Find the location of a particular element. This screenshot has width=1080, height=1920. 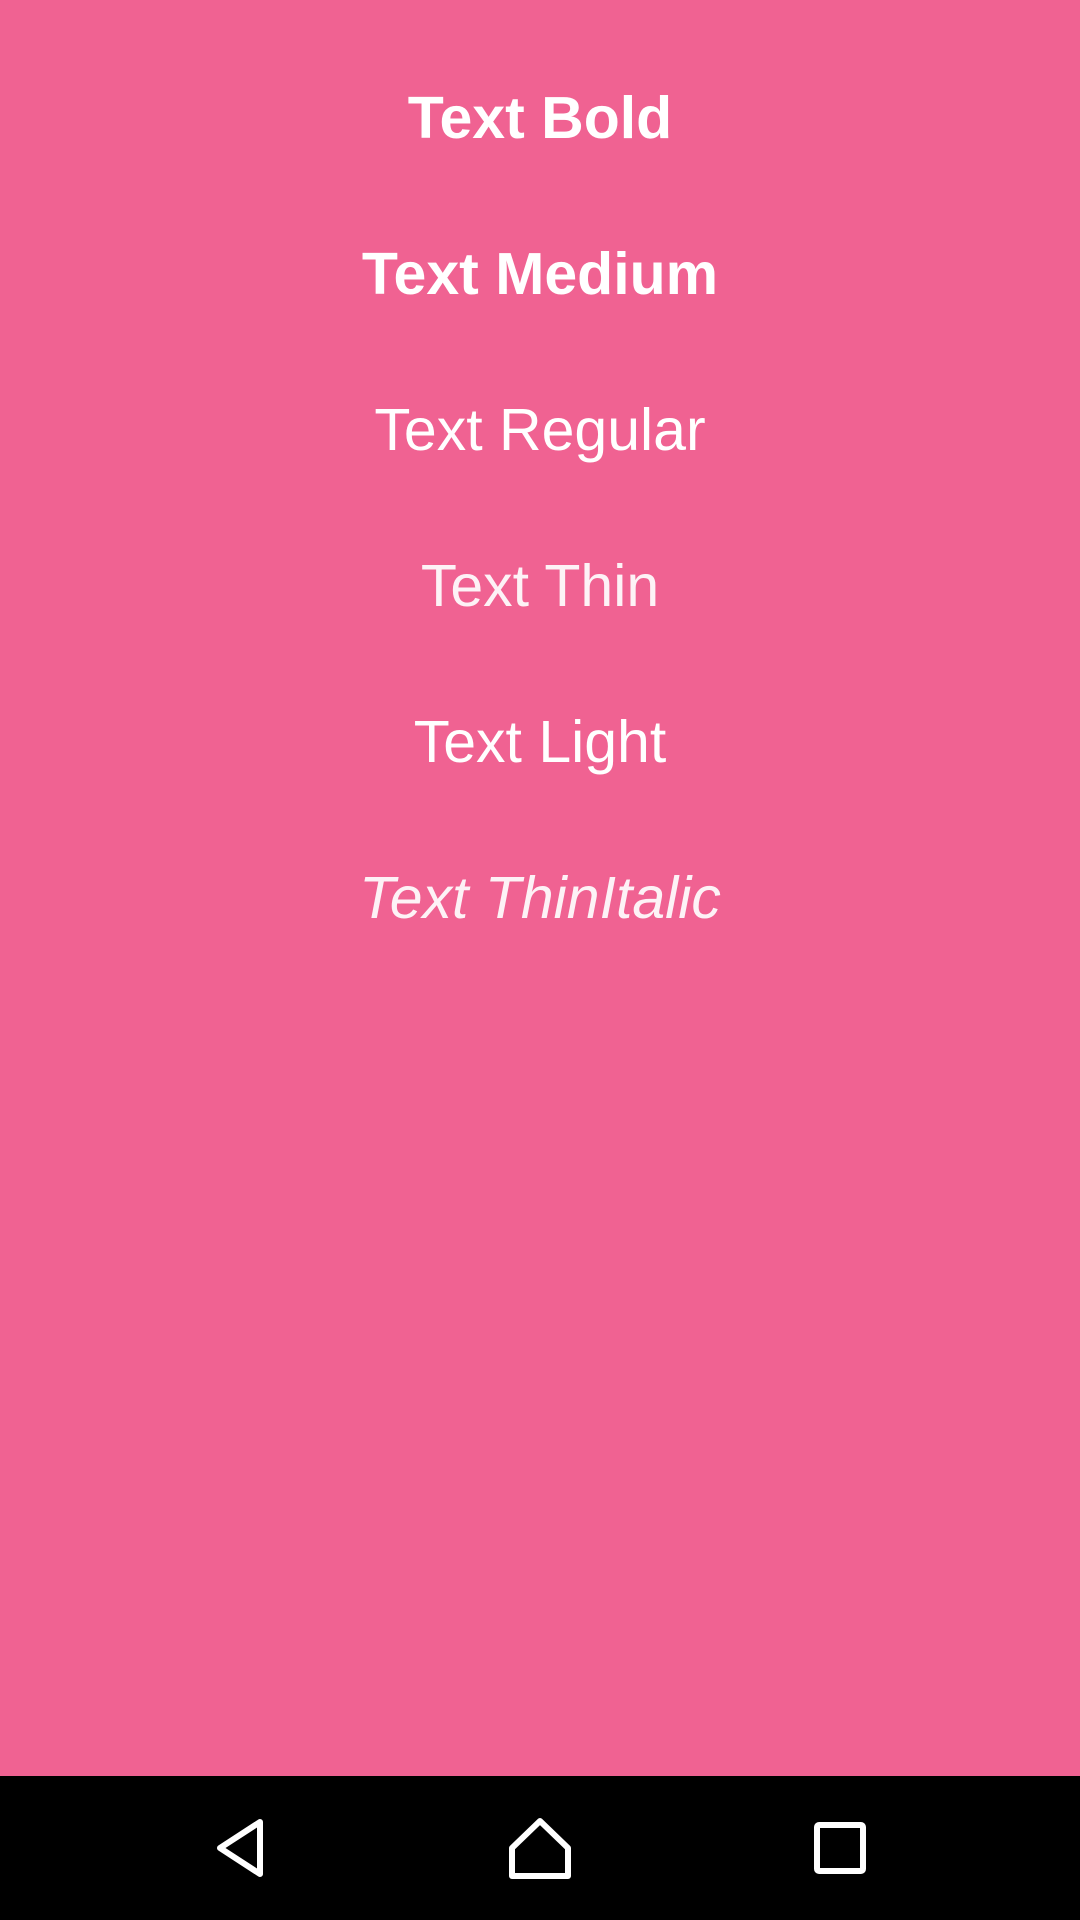

recents-button is located at coordinates (840, 1848).